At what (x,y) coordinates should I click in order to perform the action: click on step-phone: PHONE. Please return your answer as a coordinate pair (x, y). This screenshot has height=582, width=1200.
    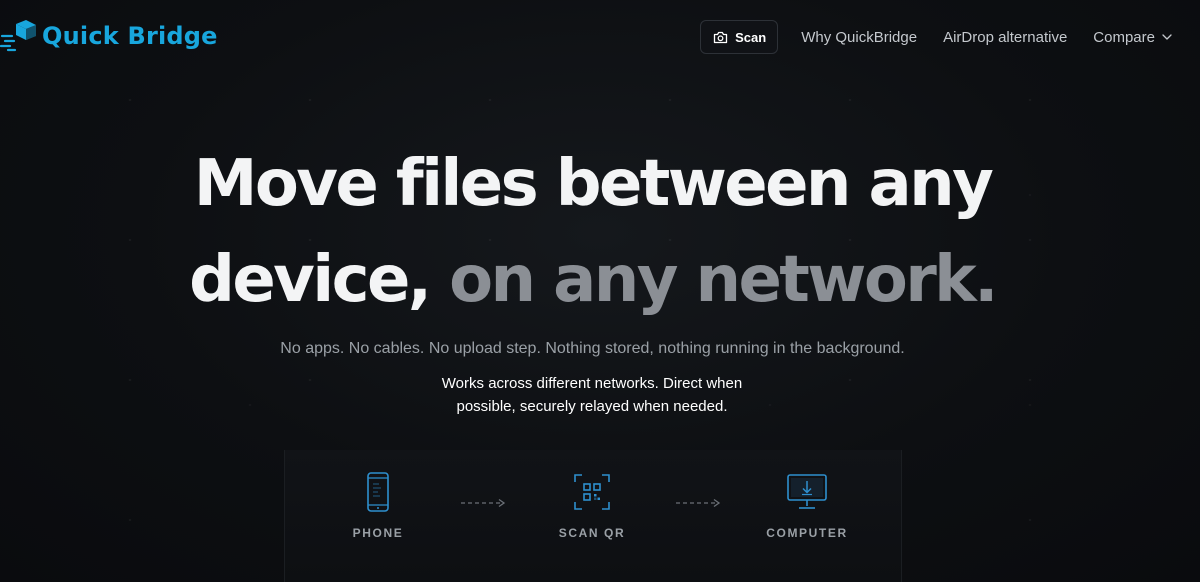
    Looking at the image, I should click on (378, 506).